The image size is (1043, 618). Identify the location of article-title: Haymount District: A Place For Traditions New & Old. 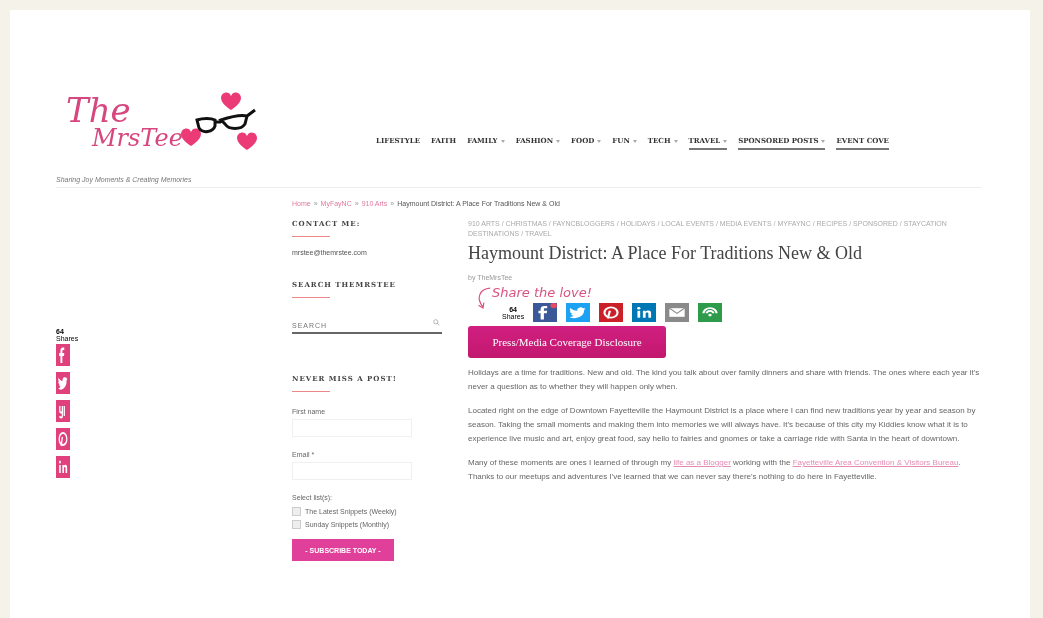
(665, 253).